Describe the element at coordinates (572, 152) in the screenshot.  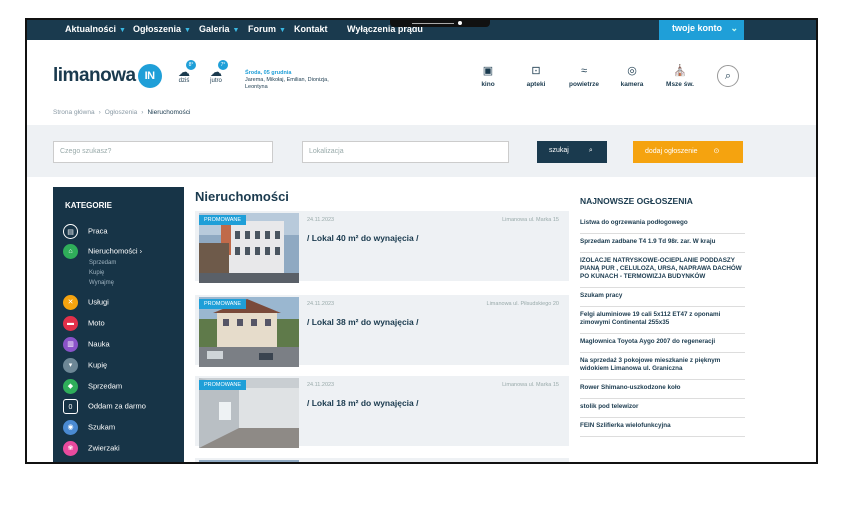
I see `search-button: szukaj ⌕` at that location.